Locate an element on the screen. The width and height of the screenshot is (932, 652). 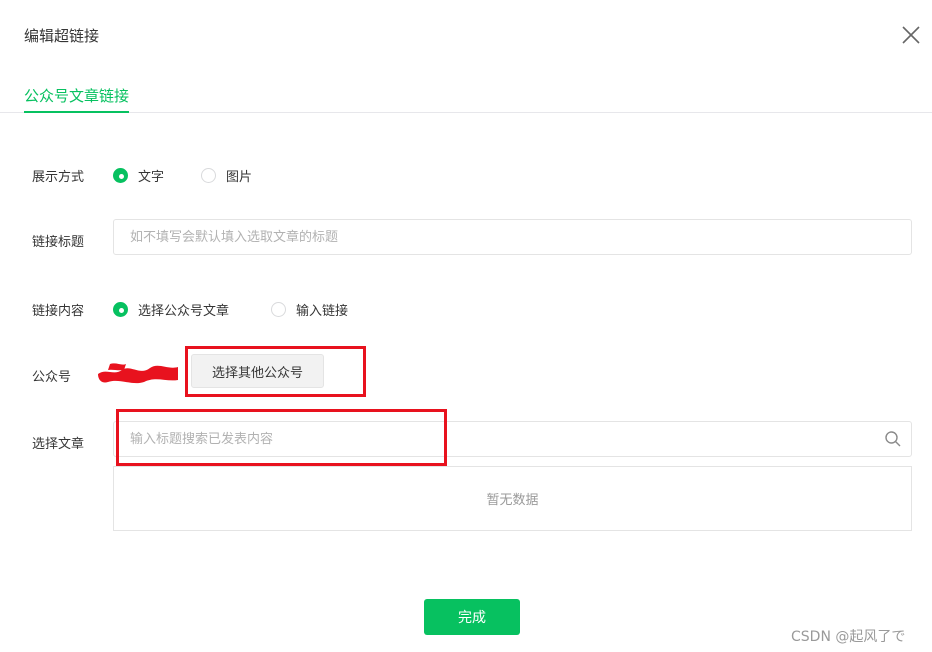
dialog-title: 编辑超链接 is located at coordinates (62, 36).